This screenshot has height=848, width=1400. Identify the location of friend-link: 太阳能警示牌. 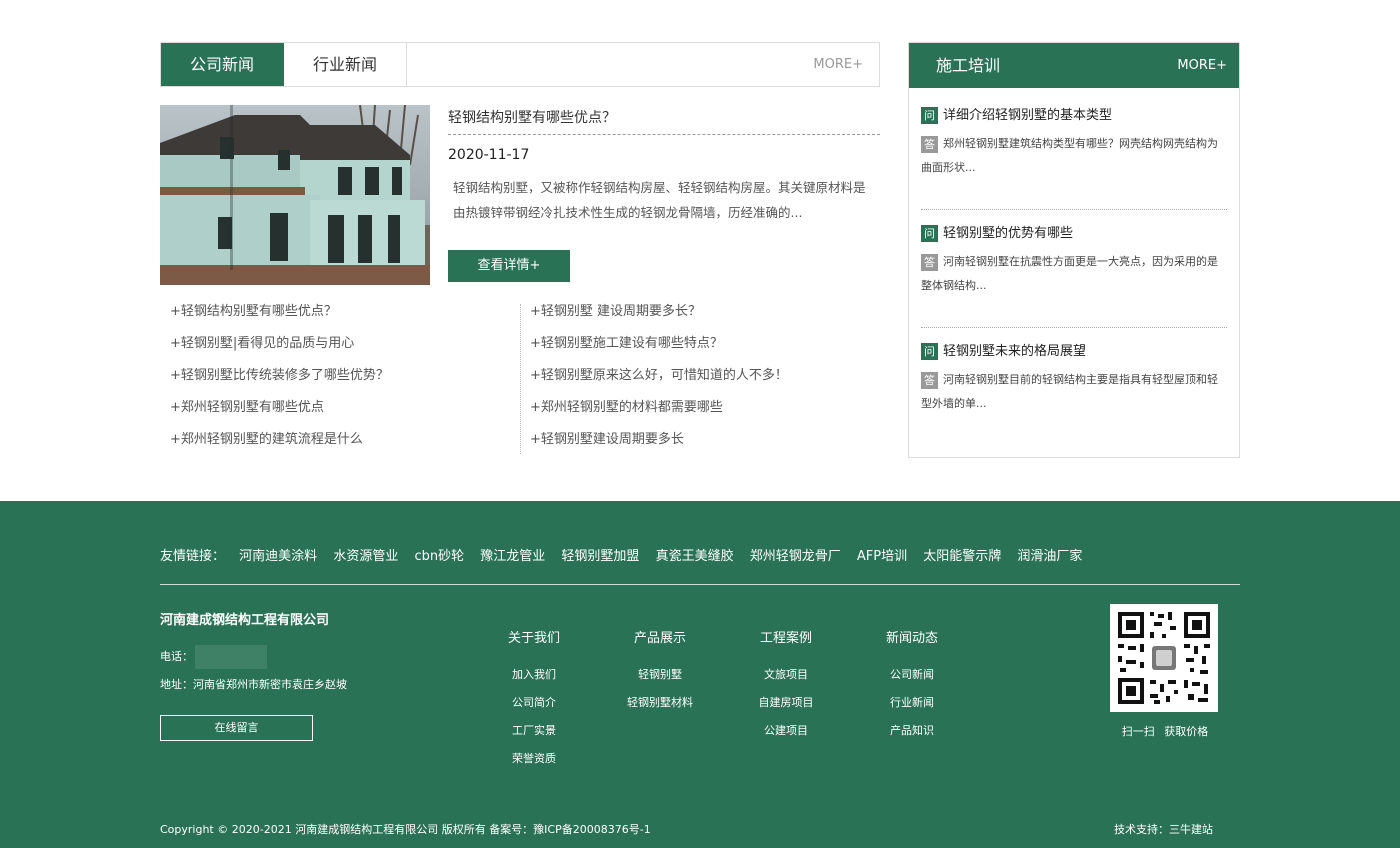
(962, 556).